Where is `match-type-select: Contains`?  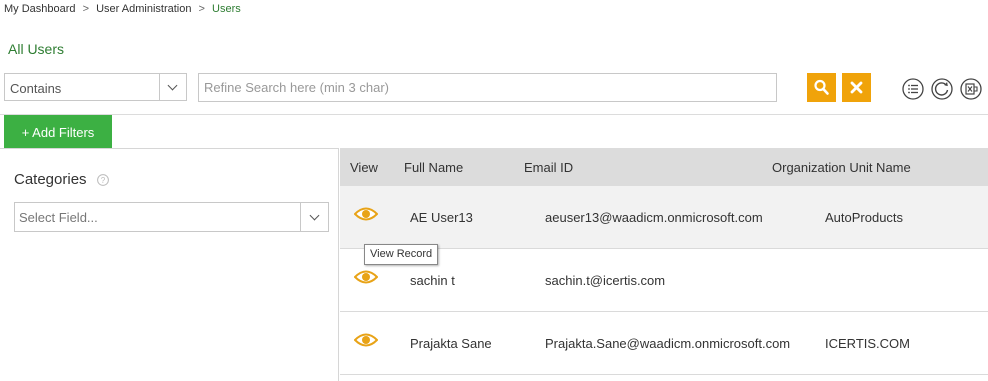 match-type-select: Contains is located at coordinates (95, 87).